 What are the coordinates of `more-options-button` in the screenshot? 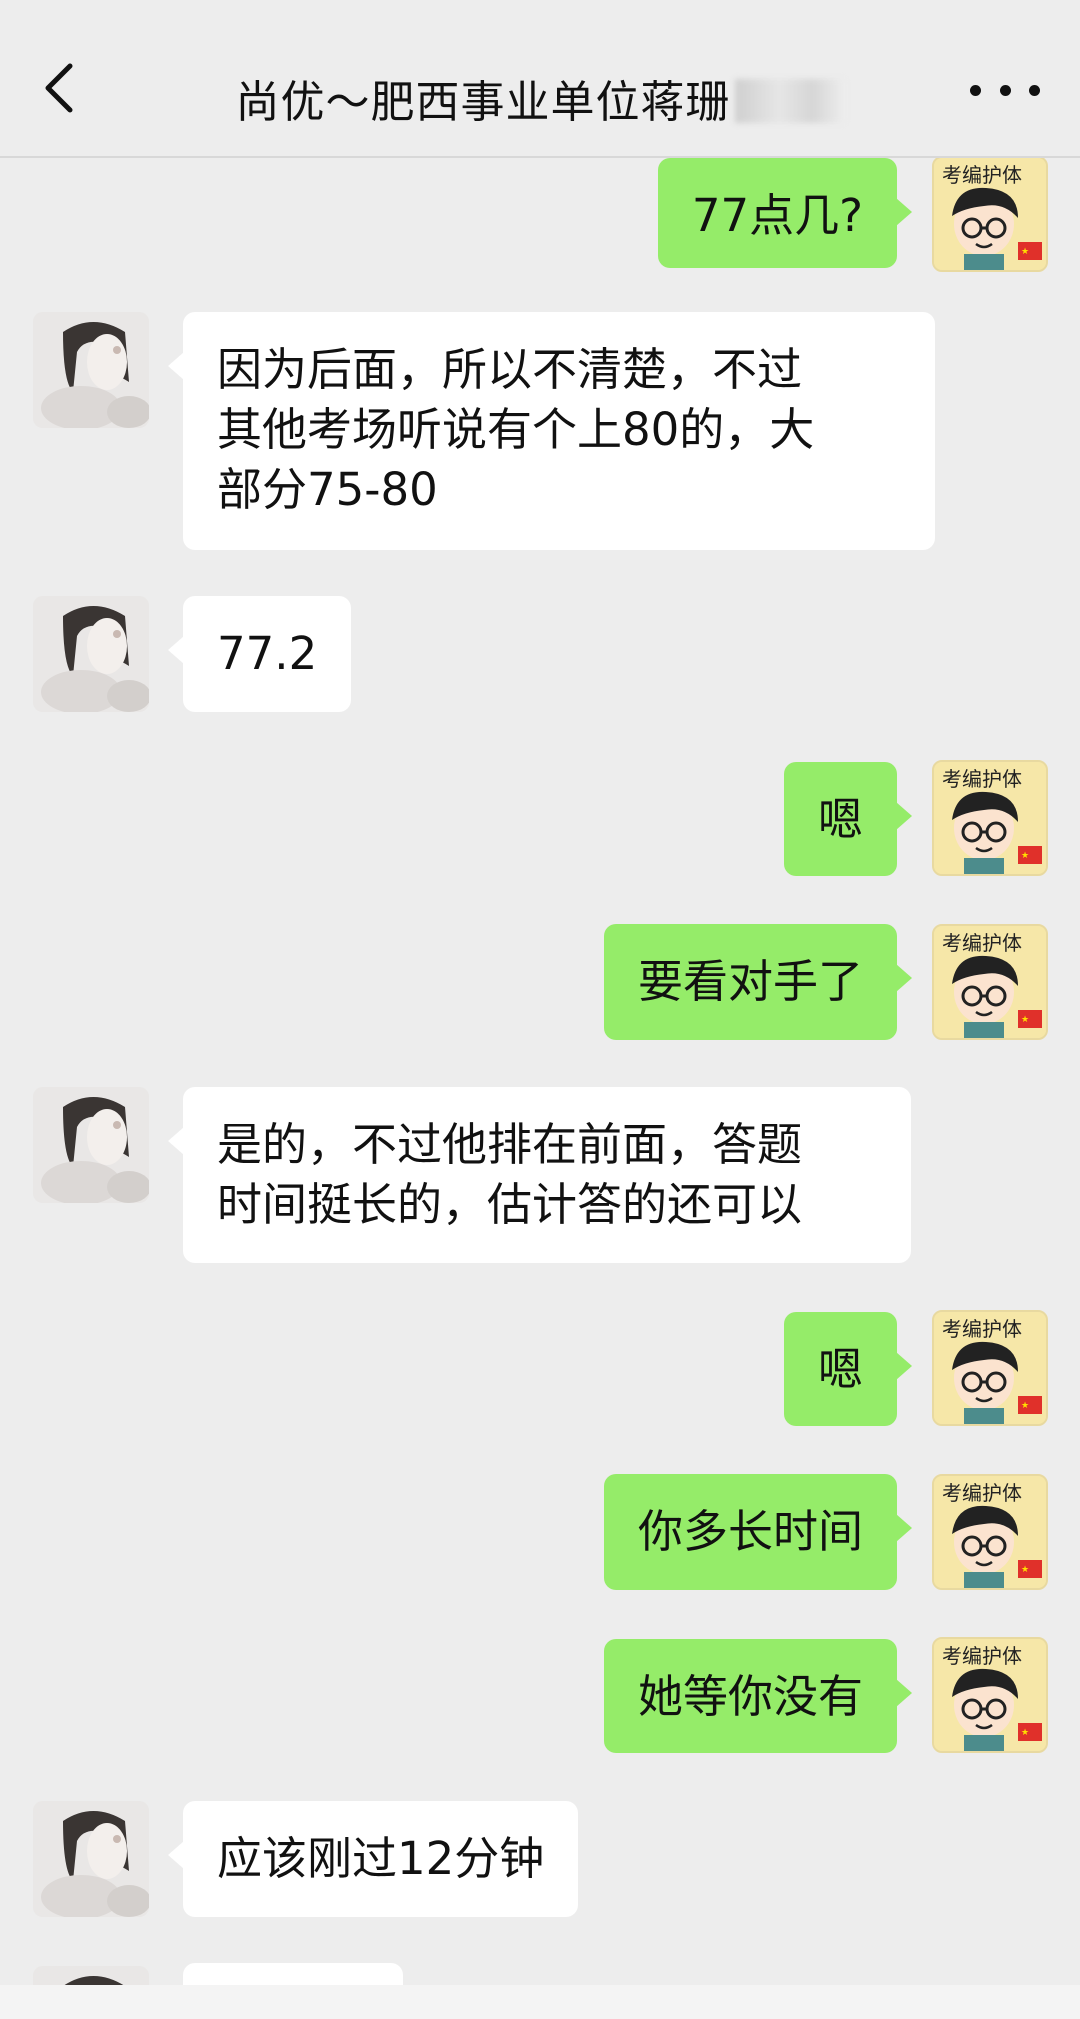 It's located at (1005, 90).